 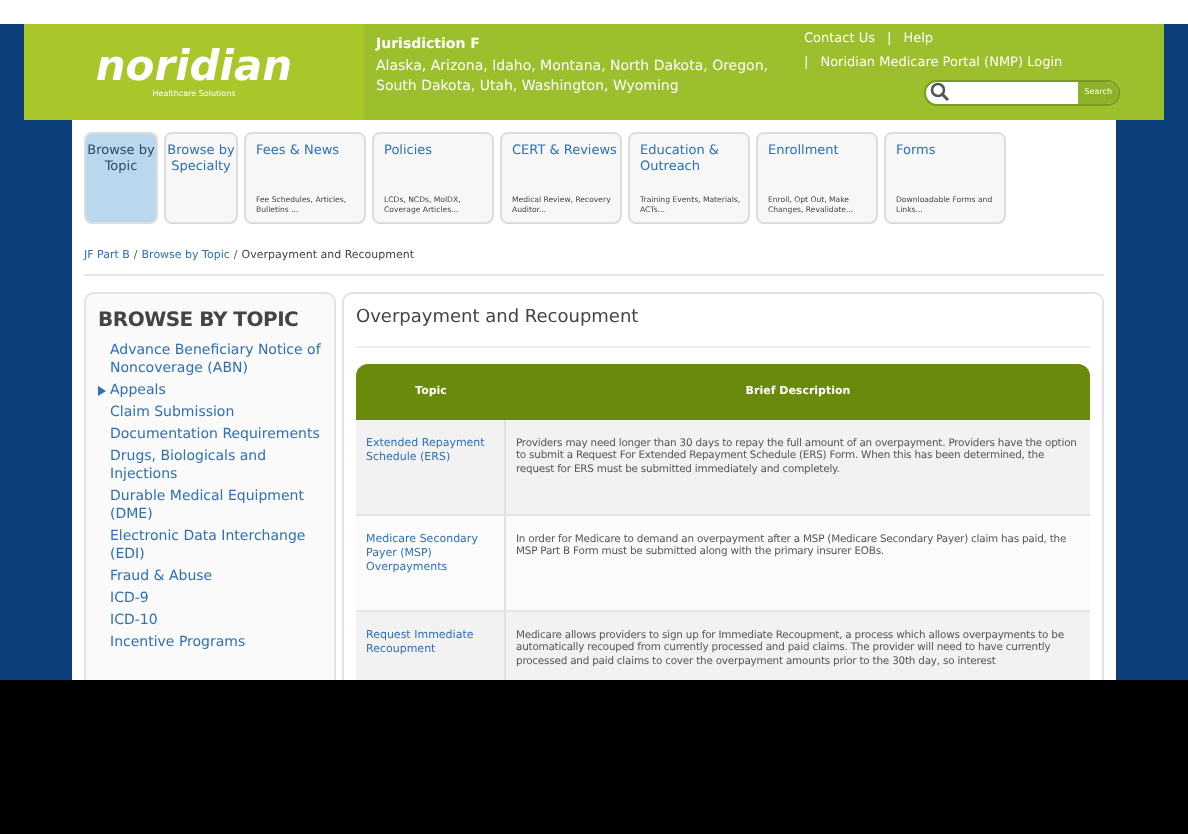 What do you see at coordinates (940, 92) in the screenshot?
I see `search-icon` at bounding box center [940, 92].